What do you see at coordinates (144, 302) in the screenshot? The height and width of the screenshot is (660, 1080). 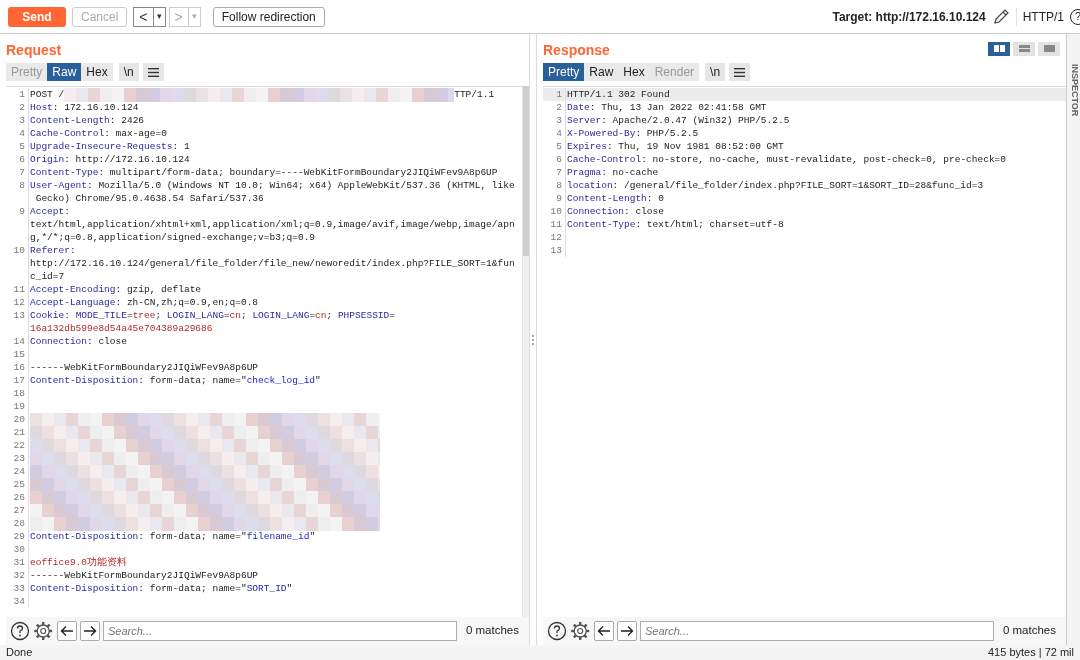 I see `code-line: Accept-Language: zh-CN,zh;q=0.9,en;q=0.8` at bounding box center [144, 302].